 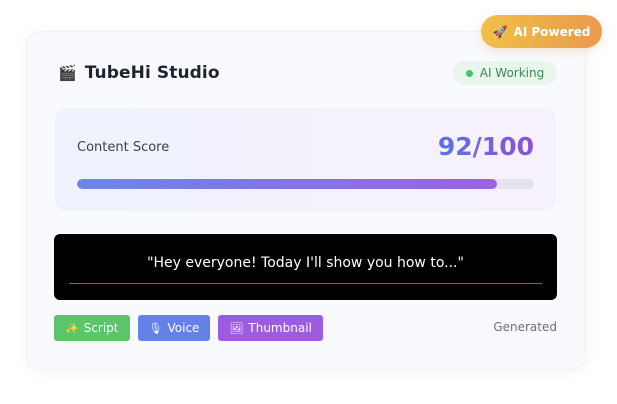 What do you see at coordinates (525, 327) in the screenshot?
I see `generated-status: Generated` at bounding box center [525, 327].